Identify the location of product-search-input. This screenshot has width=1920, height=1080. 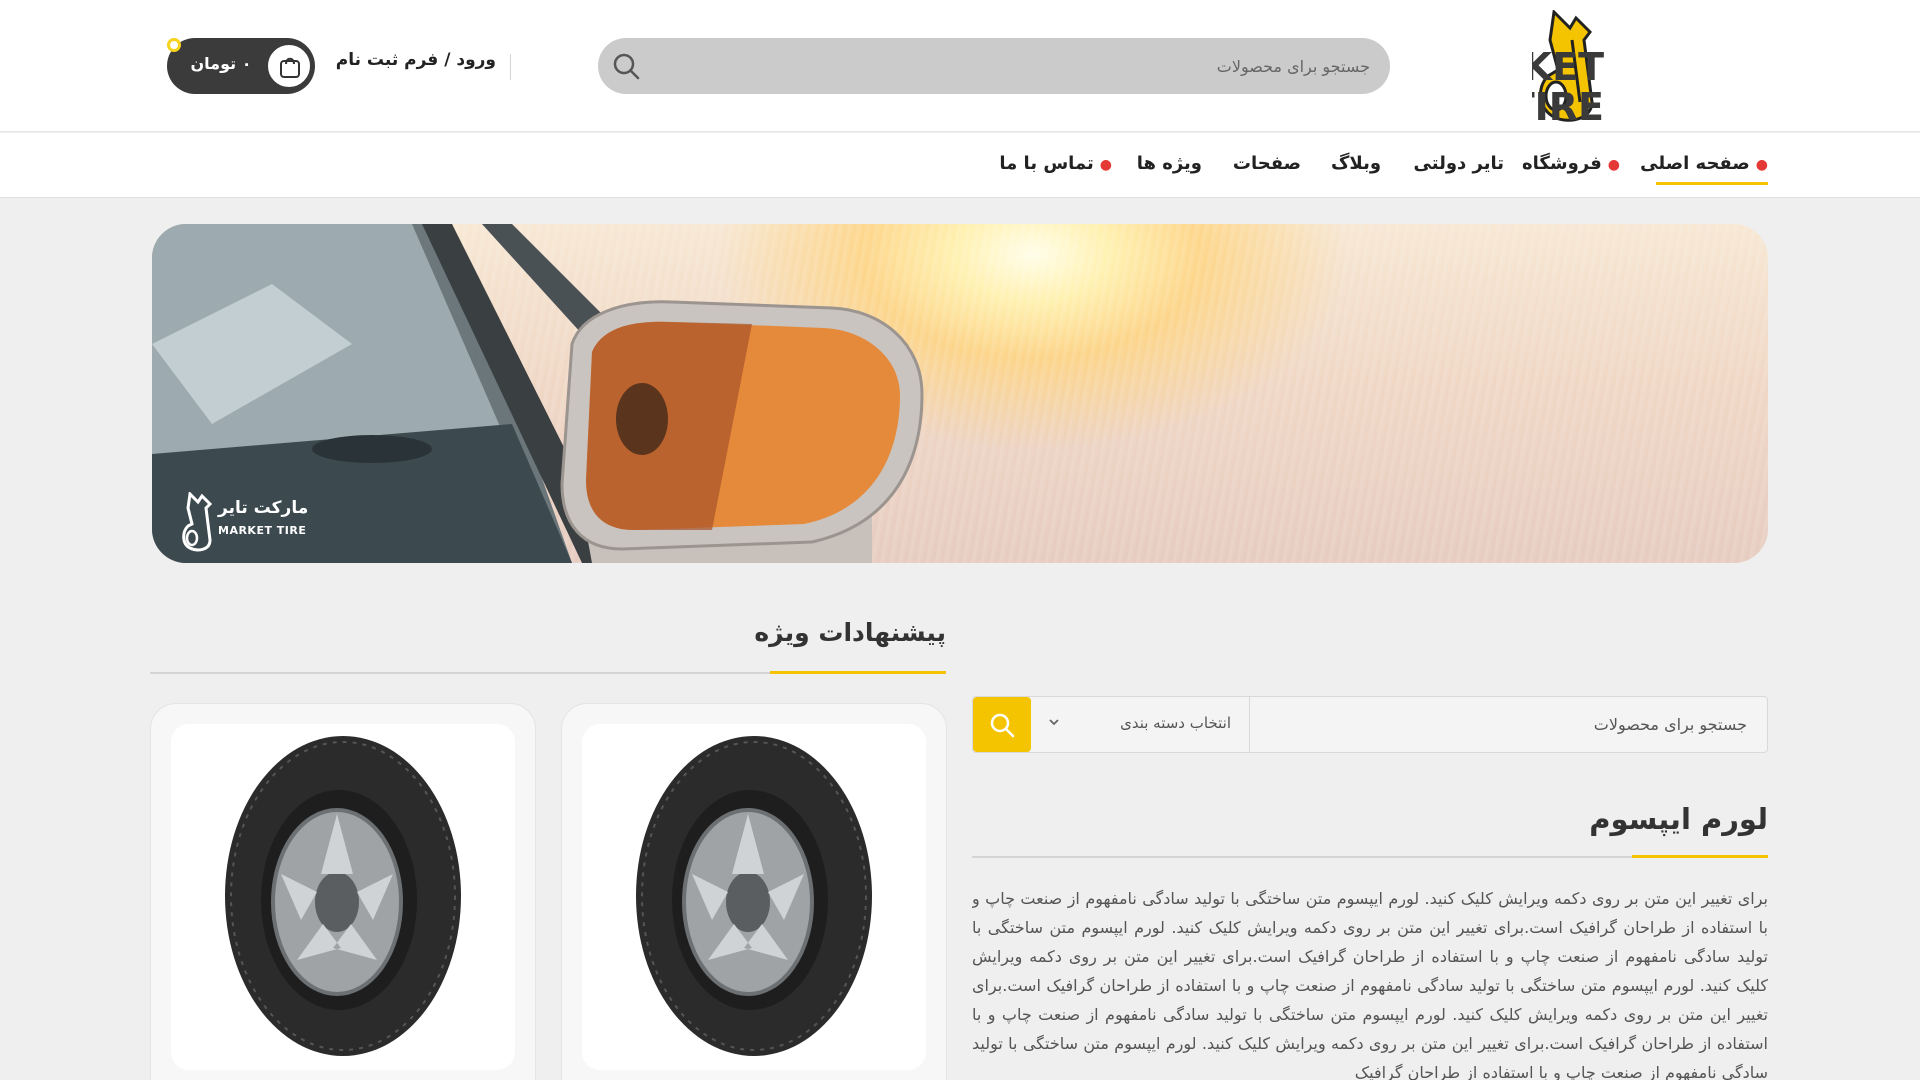
(1507, 724).